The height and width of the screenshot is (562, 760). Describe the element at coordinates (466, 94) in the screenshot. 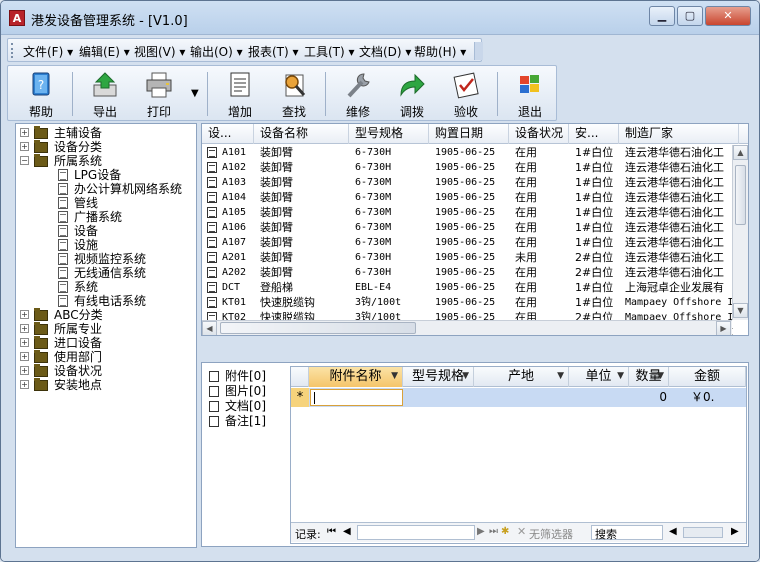

I see `accept-button: 验收` at that location.